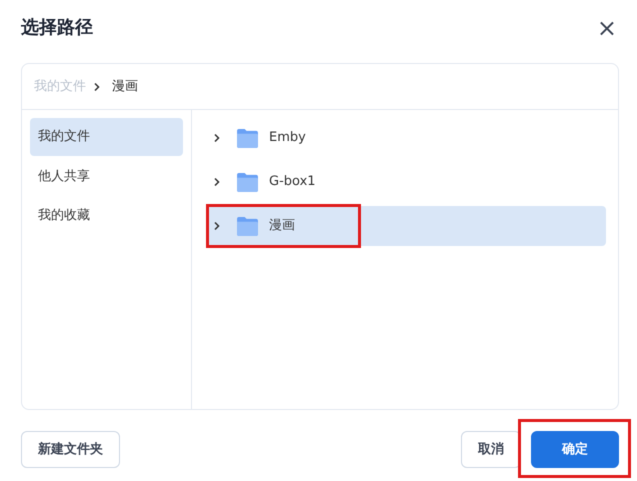 The height and width of the screenshot is (481, 637). I want to click on folder-name: Emby, so click(287, 138).